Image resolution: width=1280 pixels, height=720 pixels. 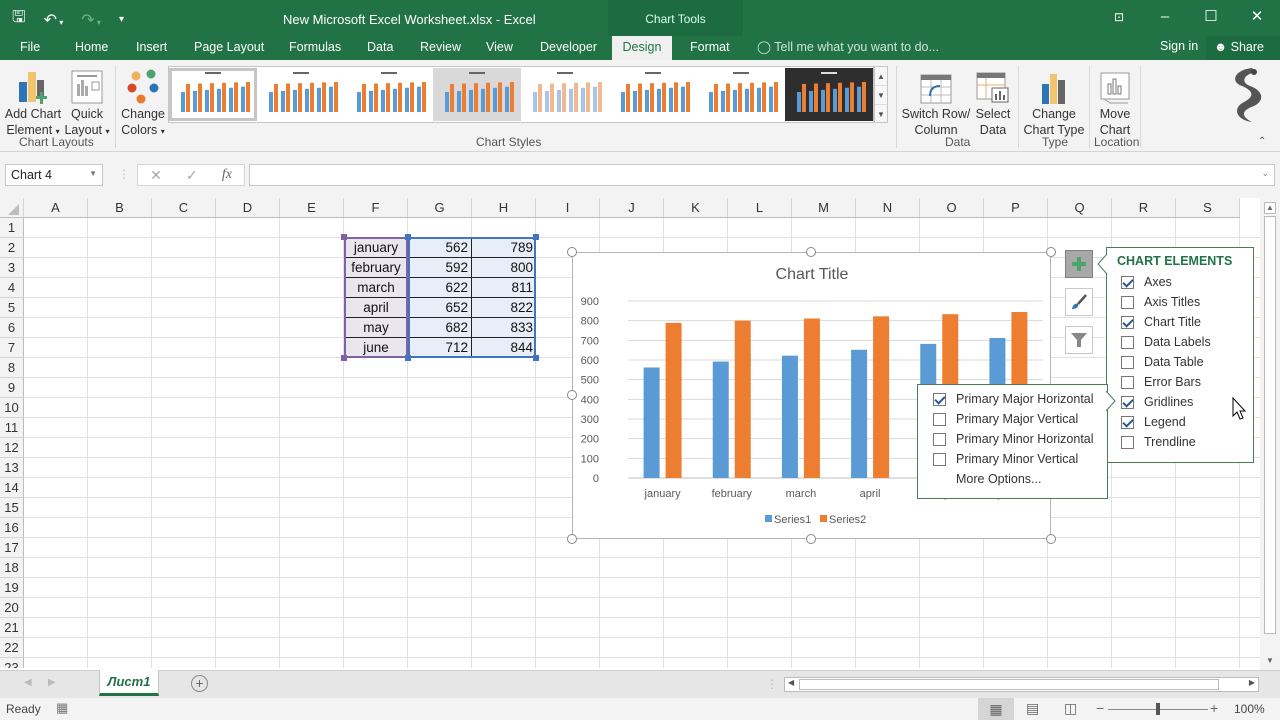 What do you see at coordinates (440, 268) in the screenshot?
I see `cell-s1: 592` at bounding box center [440, 268].